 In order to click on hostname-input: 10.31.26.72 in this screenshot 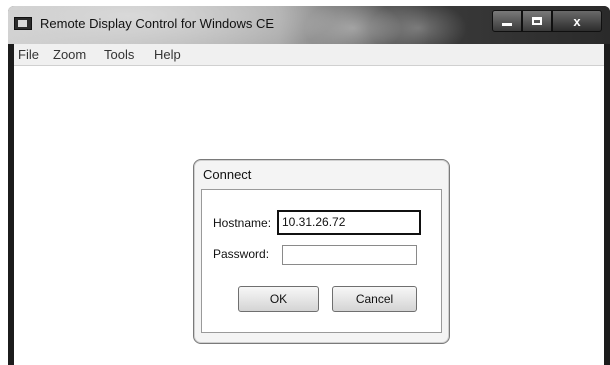, I will do `click(349, 222)`.